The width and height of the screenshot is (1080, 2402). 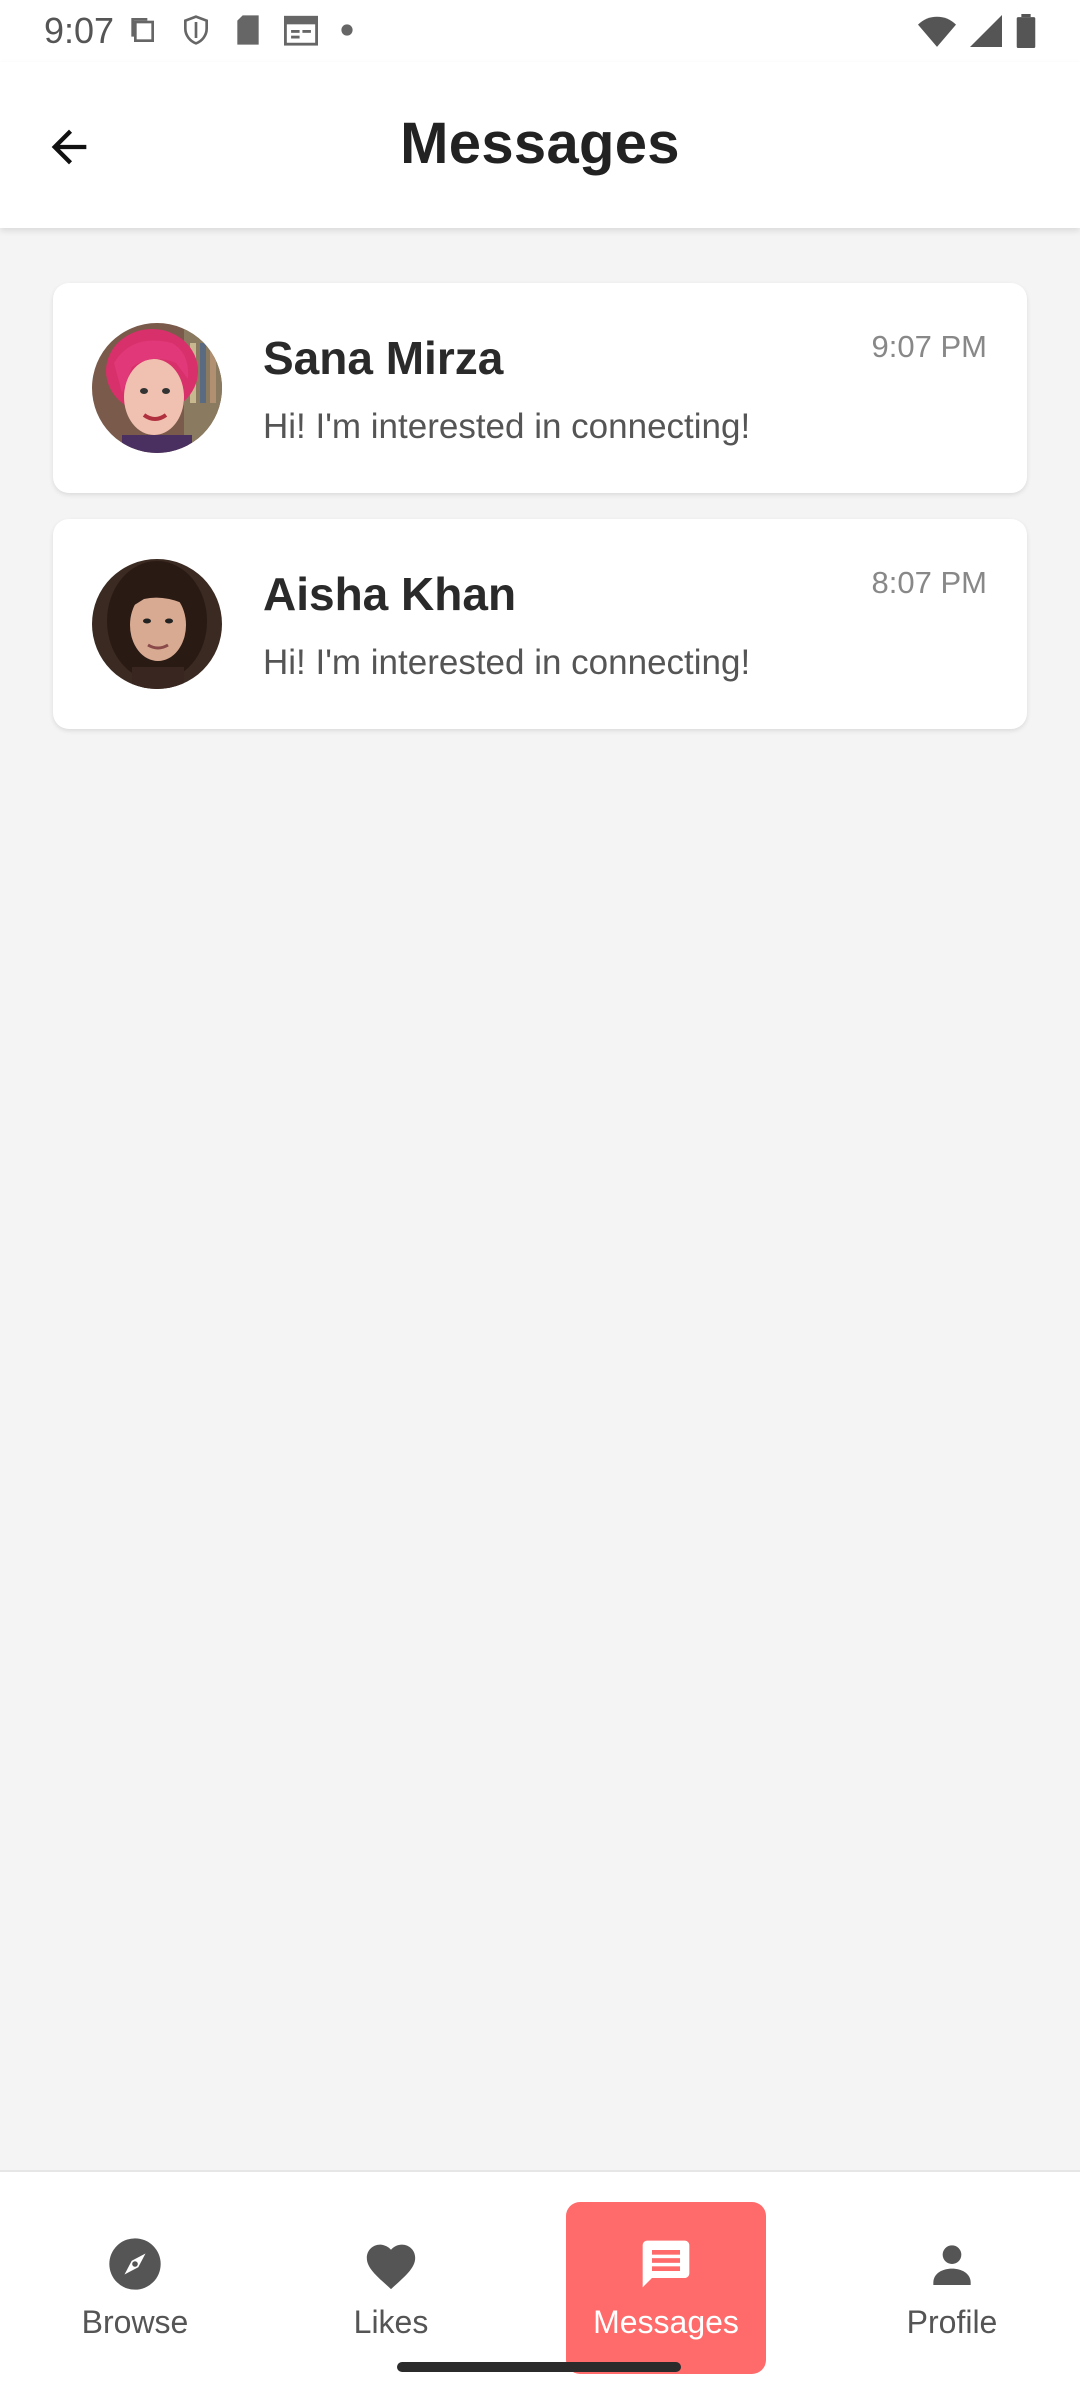 I want to click on nav-item-likes: Likes, so click(x=391, y=2288).